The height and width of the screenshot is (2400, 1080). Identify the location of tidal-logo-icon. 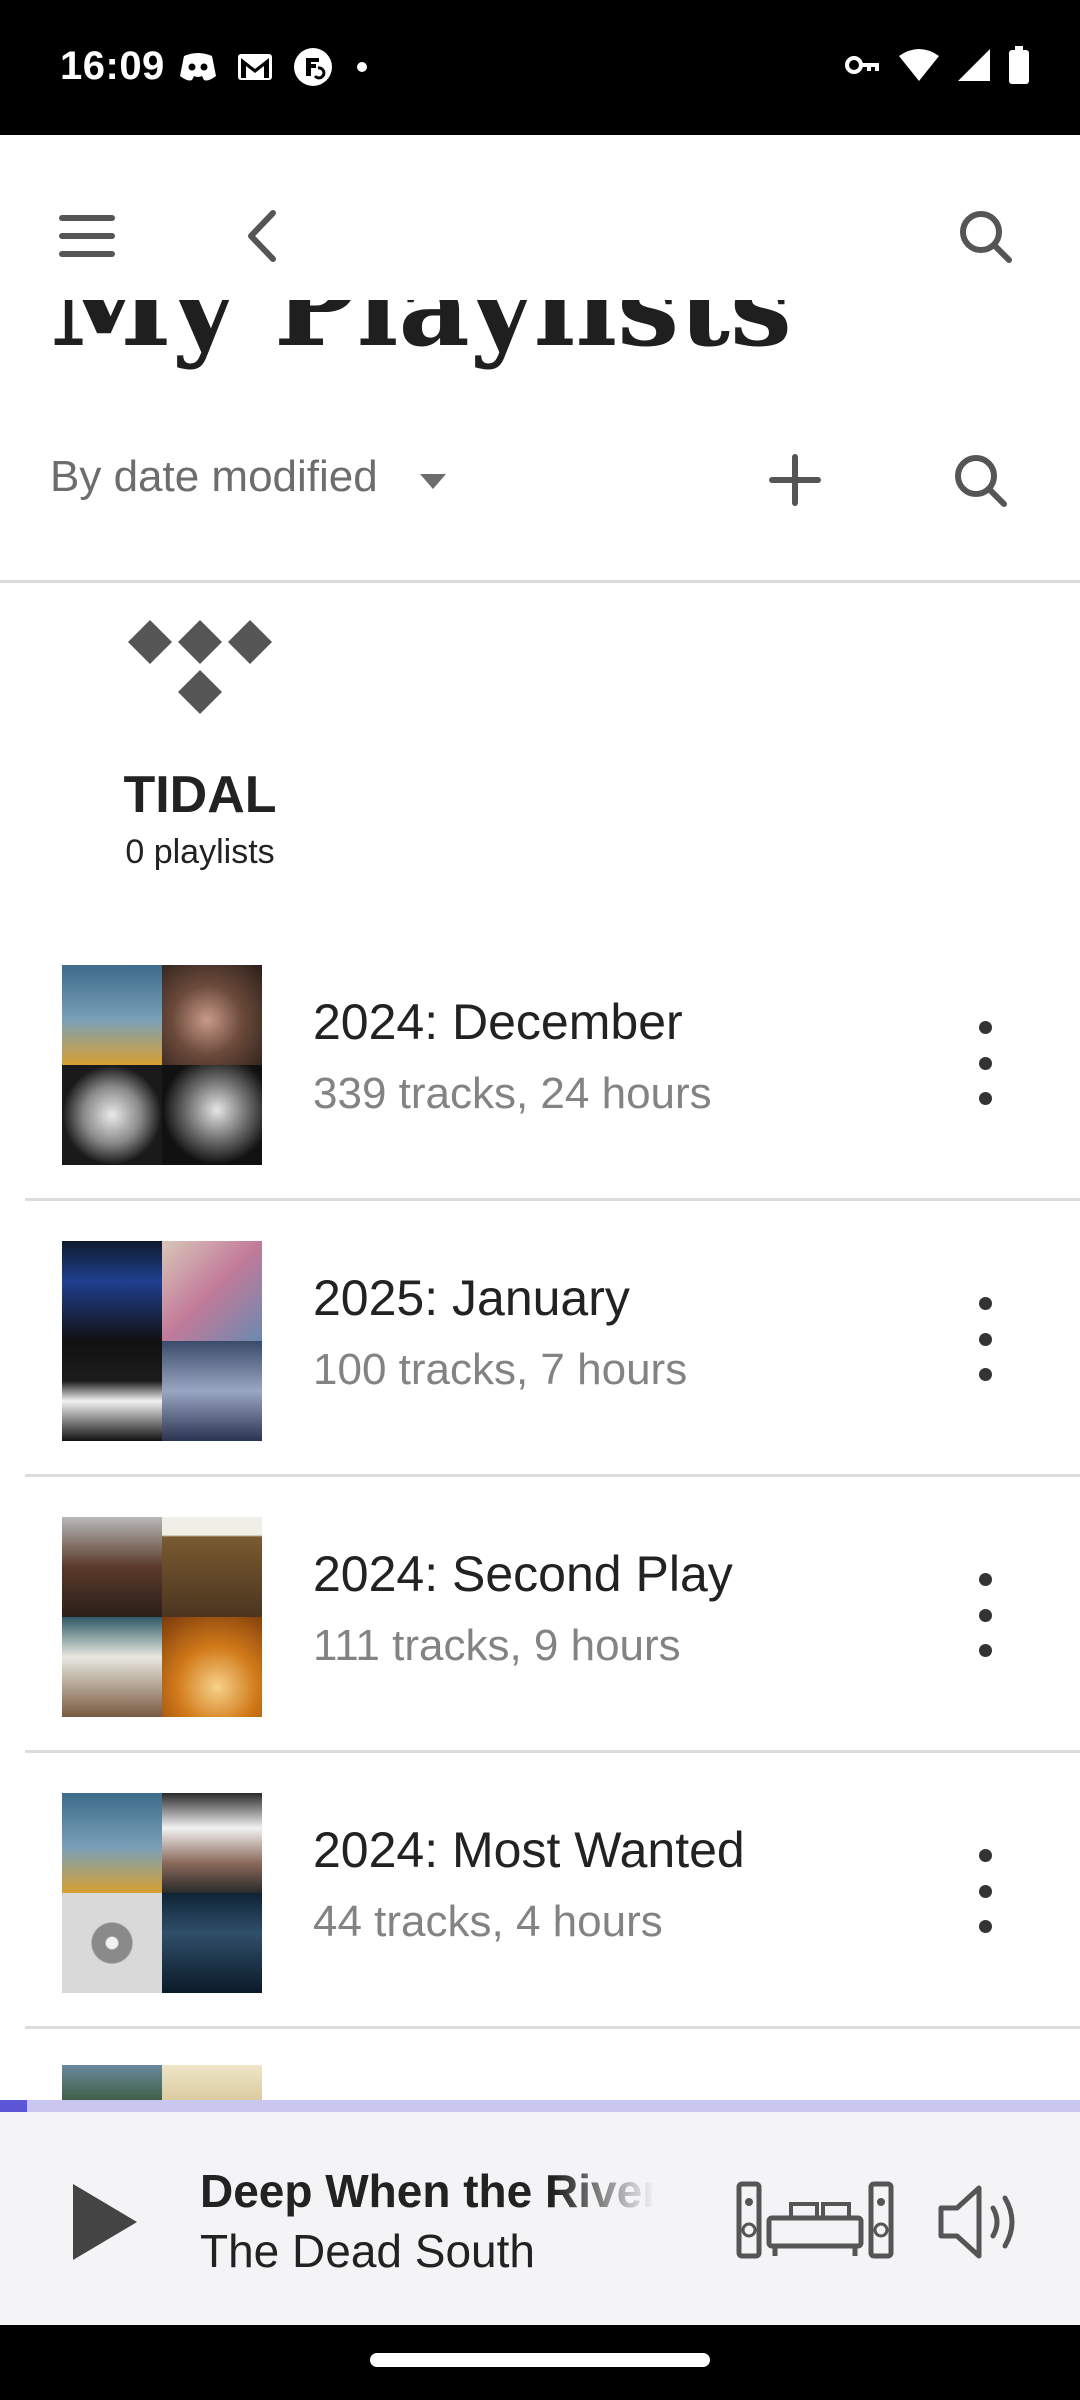
(200, 667).